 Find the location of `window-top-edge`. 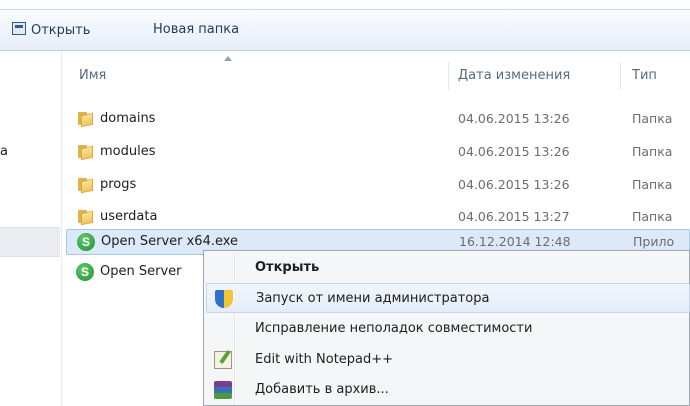

window-top-edge is located at coordinates (345, 5).